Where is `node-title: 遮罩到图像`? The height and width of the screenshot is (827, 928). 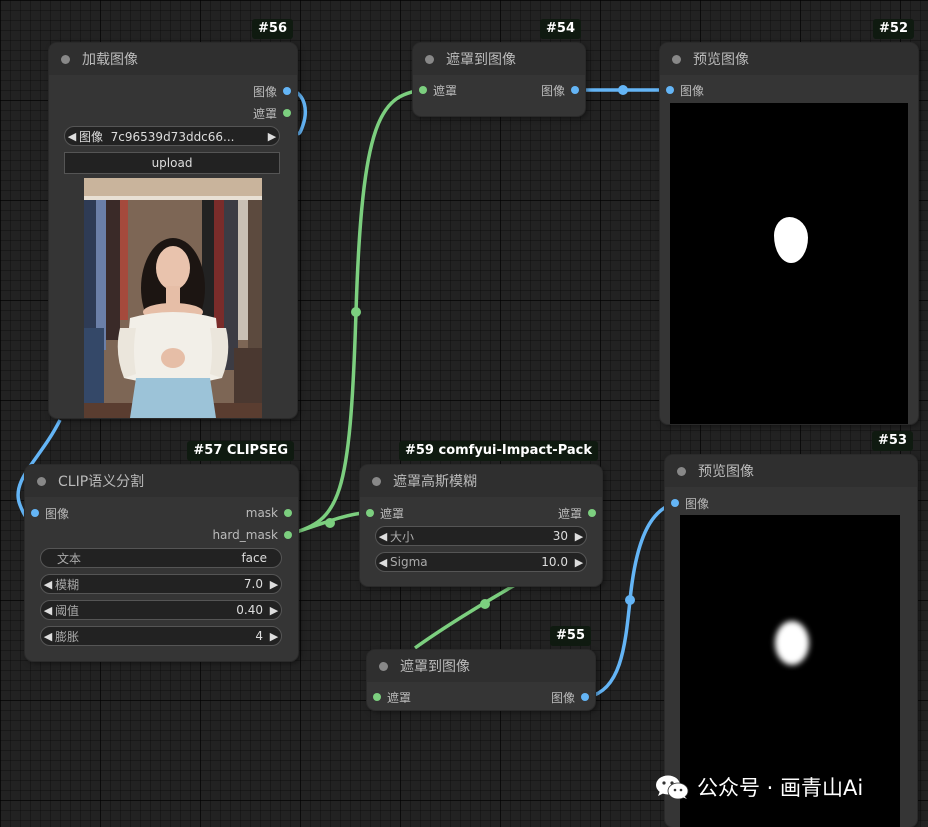 node-title: 遮罩到图像 is located at coordinates (481, 60).